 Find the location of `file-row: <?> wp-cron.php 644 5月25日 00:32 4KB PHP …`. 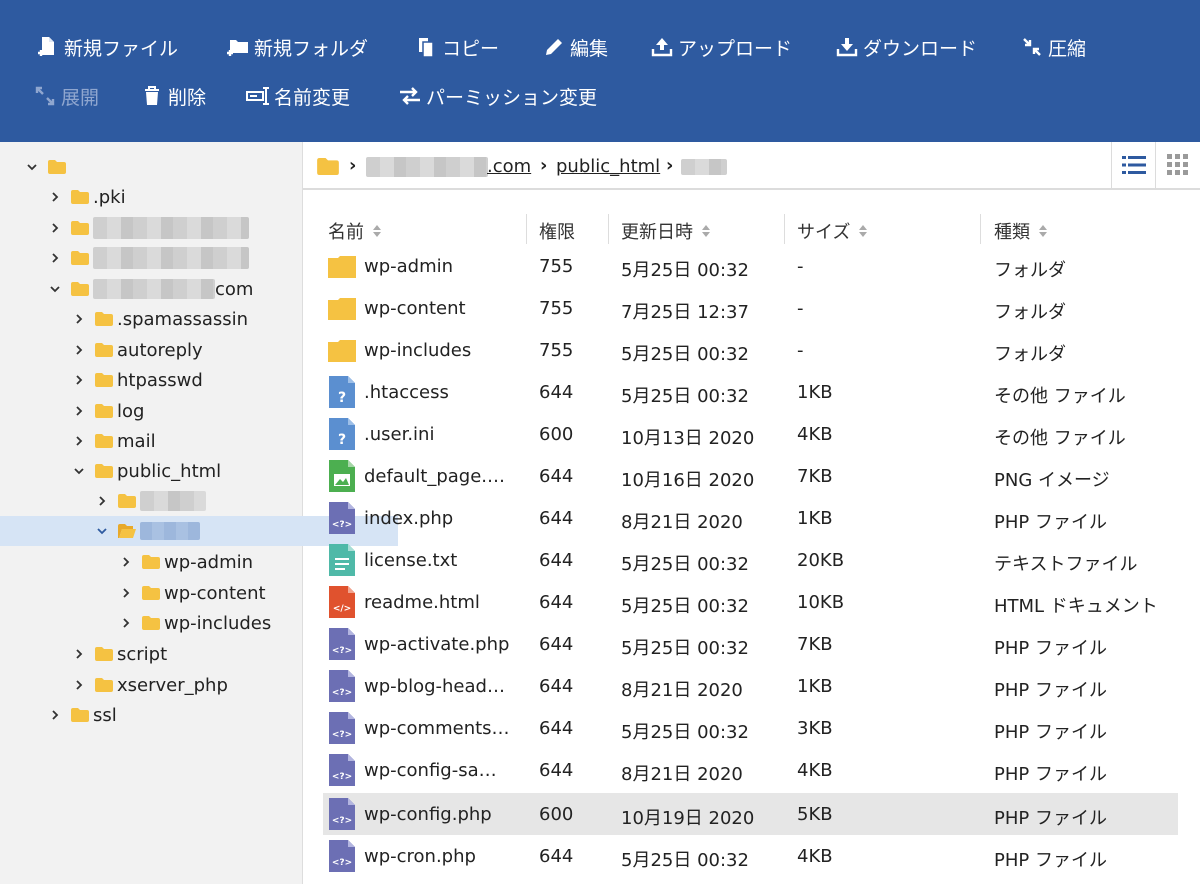

file-row: <?> wp-cron.php 644 5月25日 00:32 4KB PHP … is located at coordinates (750, 856).